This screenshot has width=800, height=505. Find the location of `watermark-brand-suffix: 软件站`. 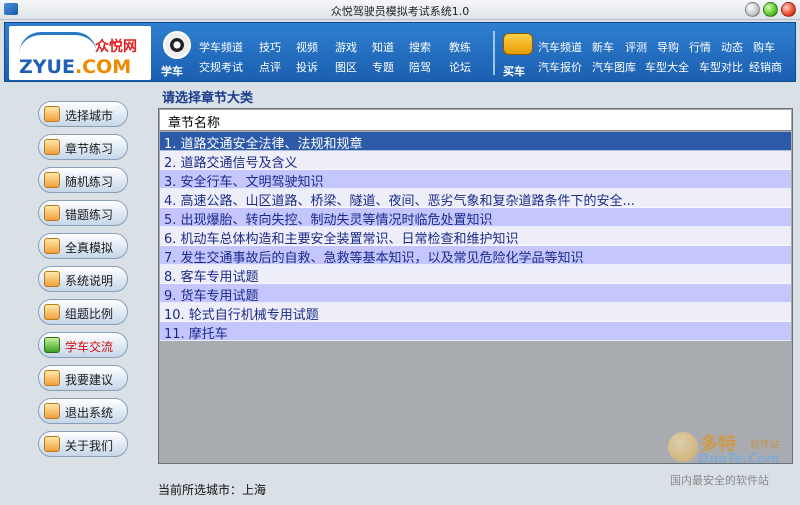

watermark-brand-suffix: 软件站 is located at coordinates (765, 445).